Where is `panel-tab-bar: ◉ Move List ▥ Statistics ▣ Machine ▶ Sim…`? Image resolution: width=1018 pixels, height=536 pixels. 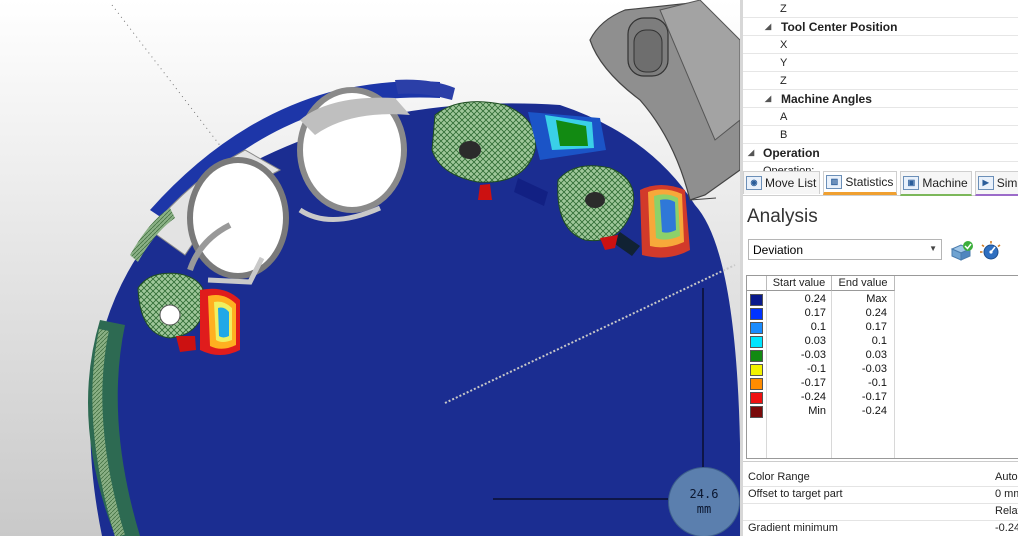
panel-tab-bar: ◉ Move List ▥ Statistics ▣ Machine ▶ Sim… is located at coordinates (880, 183).